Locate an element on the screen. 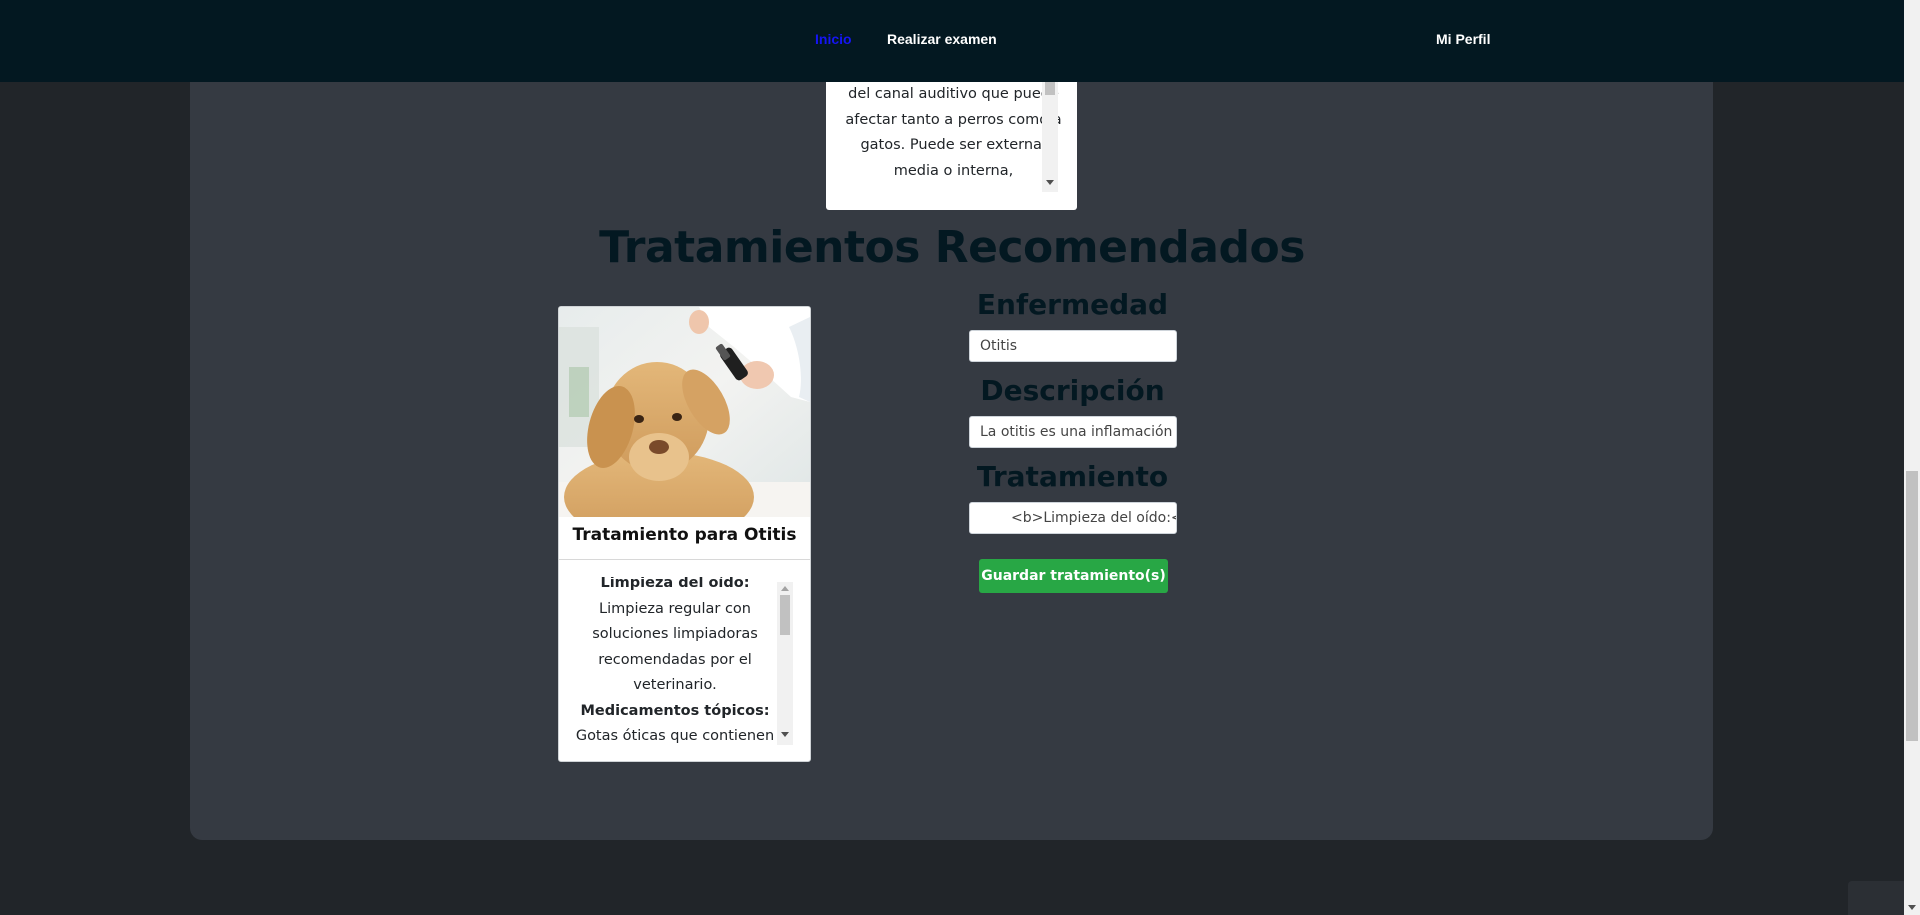  top-navbar: Inicio Realizar examen Mi Perfil is located at coordinates (952, 41).